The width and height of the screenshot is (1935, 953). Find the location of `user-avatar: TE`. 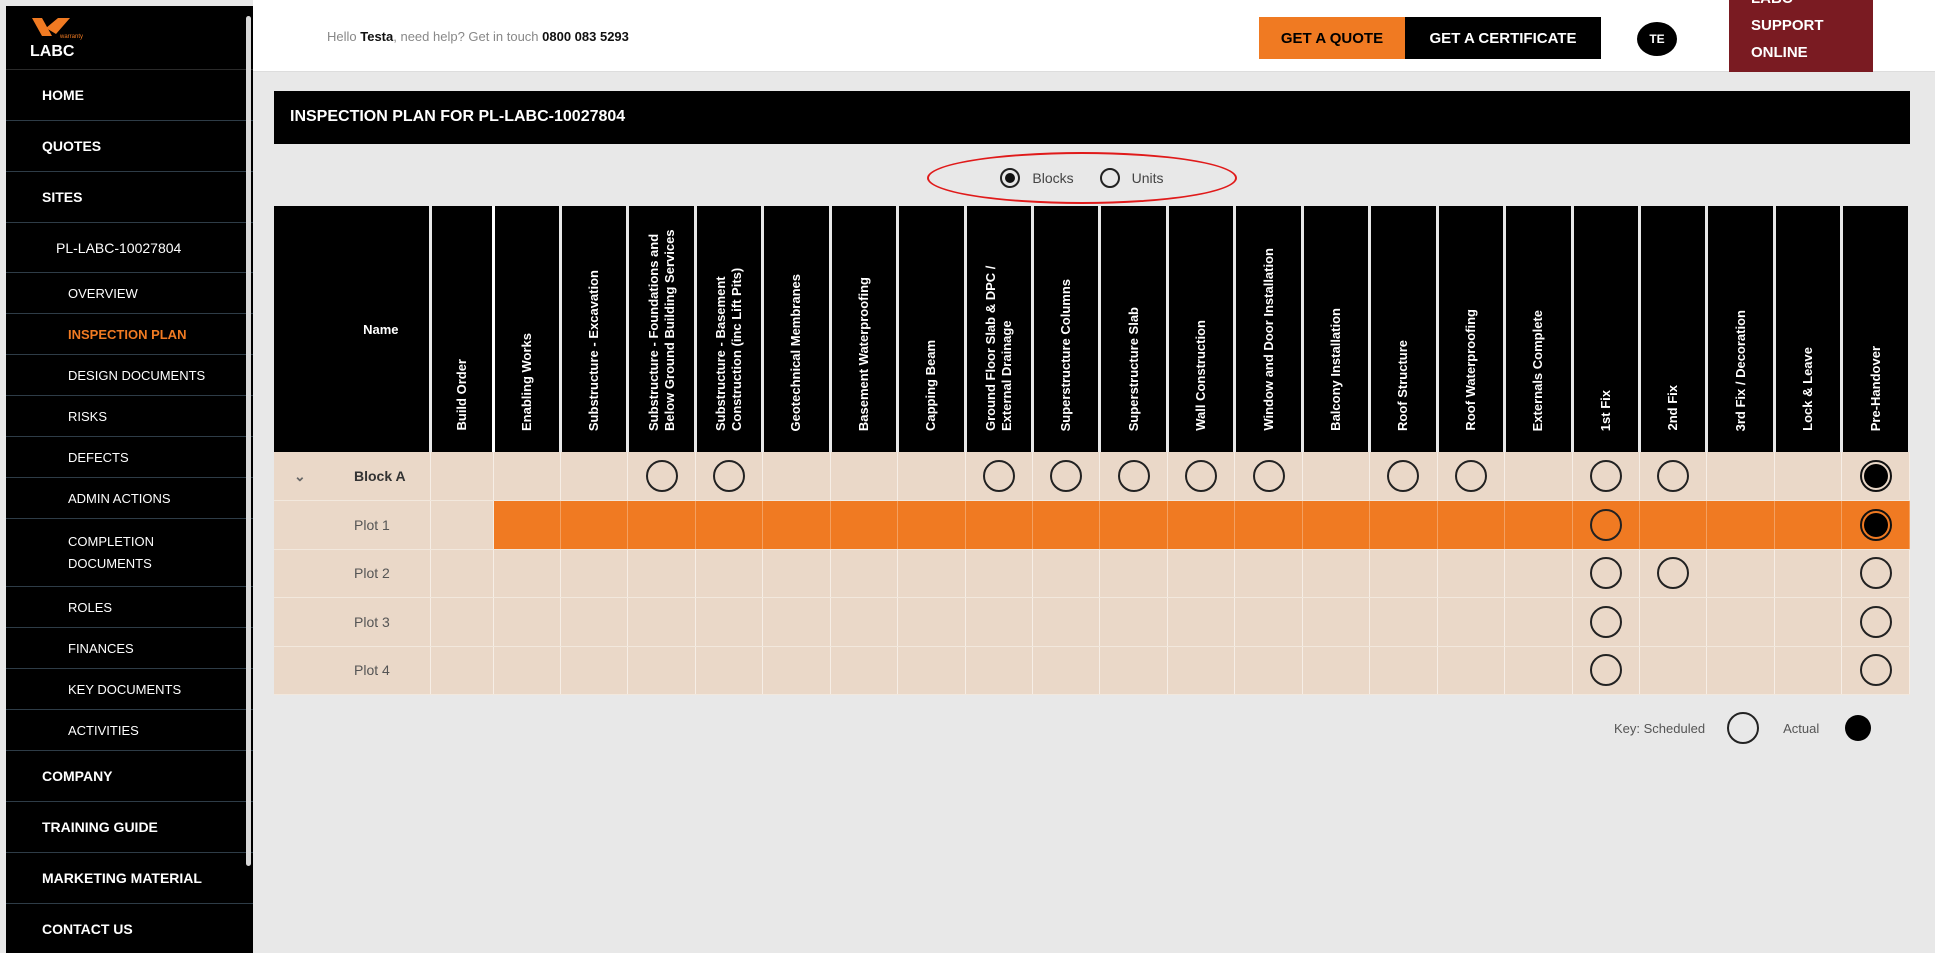

user-avatar: TE is located at coordinates (1657, 39).